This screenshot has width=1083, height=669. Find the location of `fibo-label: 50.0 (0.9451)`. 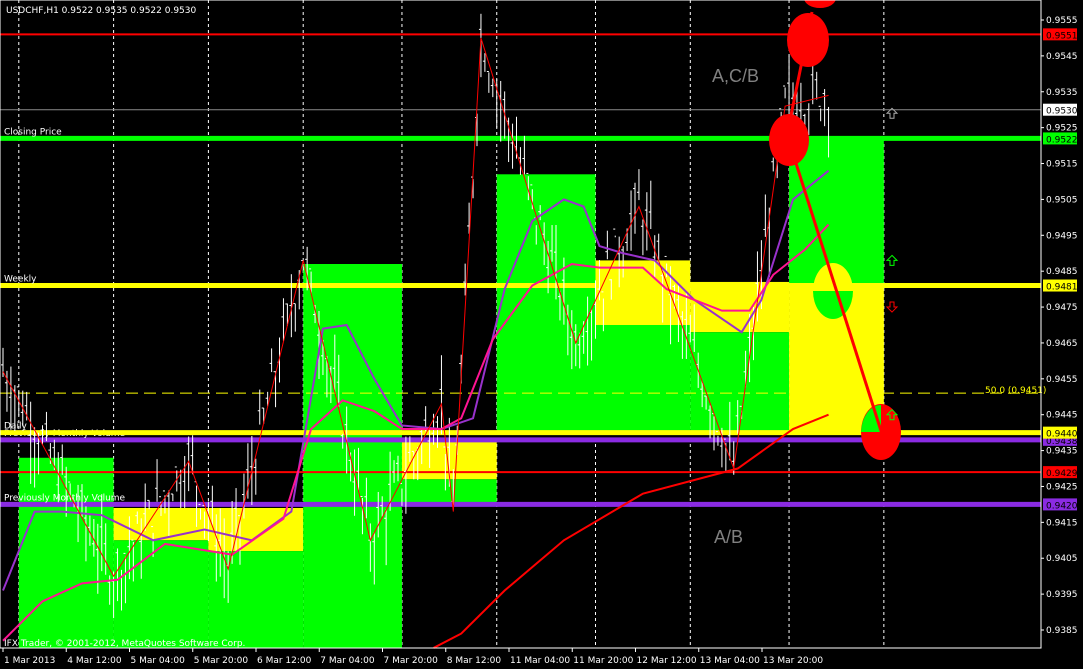

fibo-label: 50.0 (0.9451) is located at coordinates (1015, 391).